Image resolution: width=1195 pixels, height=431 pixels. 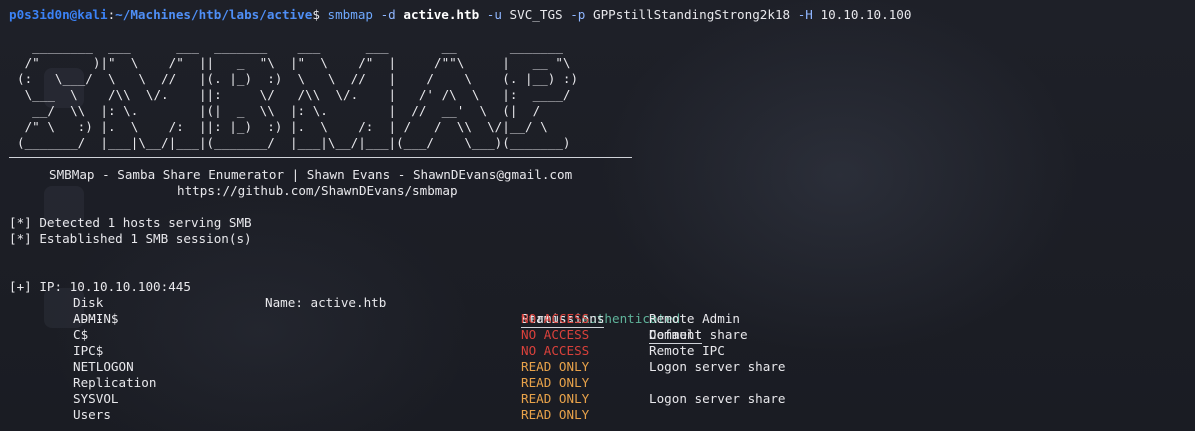 What do you see at coordinates (350, 14) in the screenshot?
I see `command-name: smbmap` at bounding box center [350, 14].